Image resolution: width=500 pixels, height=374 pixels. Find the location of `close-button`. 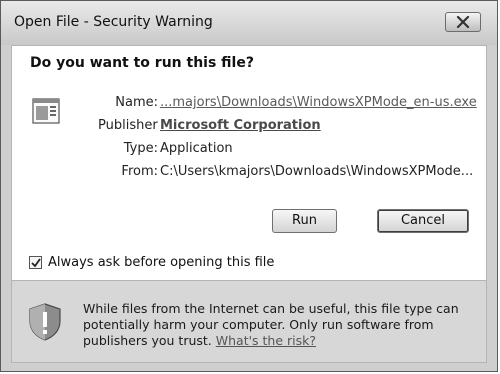

close-button is located at coordinates (463, 22).